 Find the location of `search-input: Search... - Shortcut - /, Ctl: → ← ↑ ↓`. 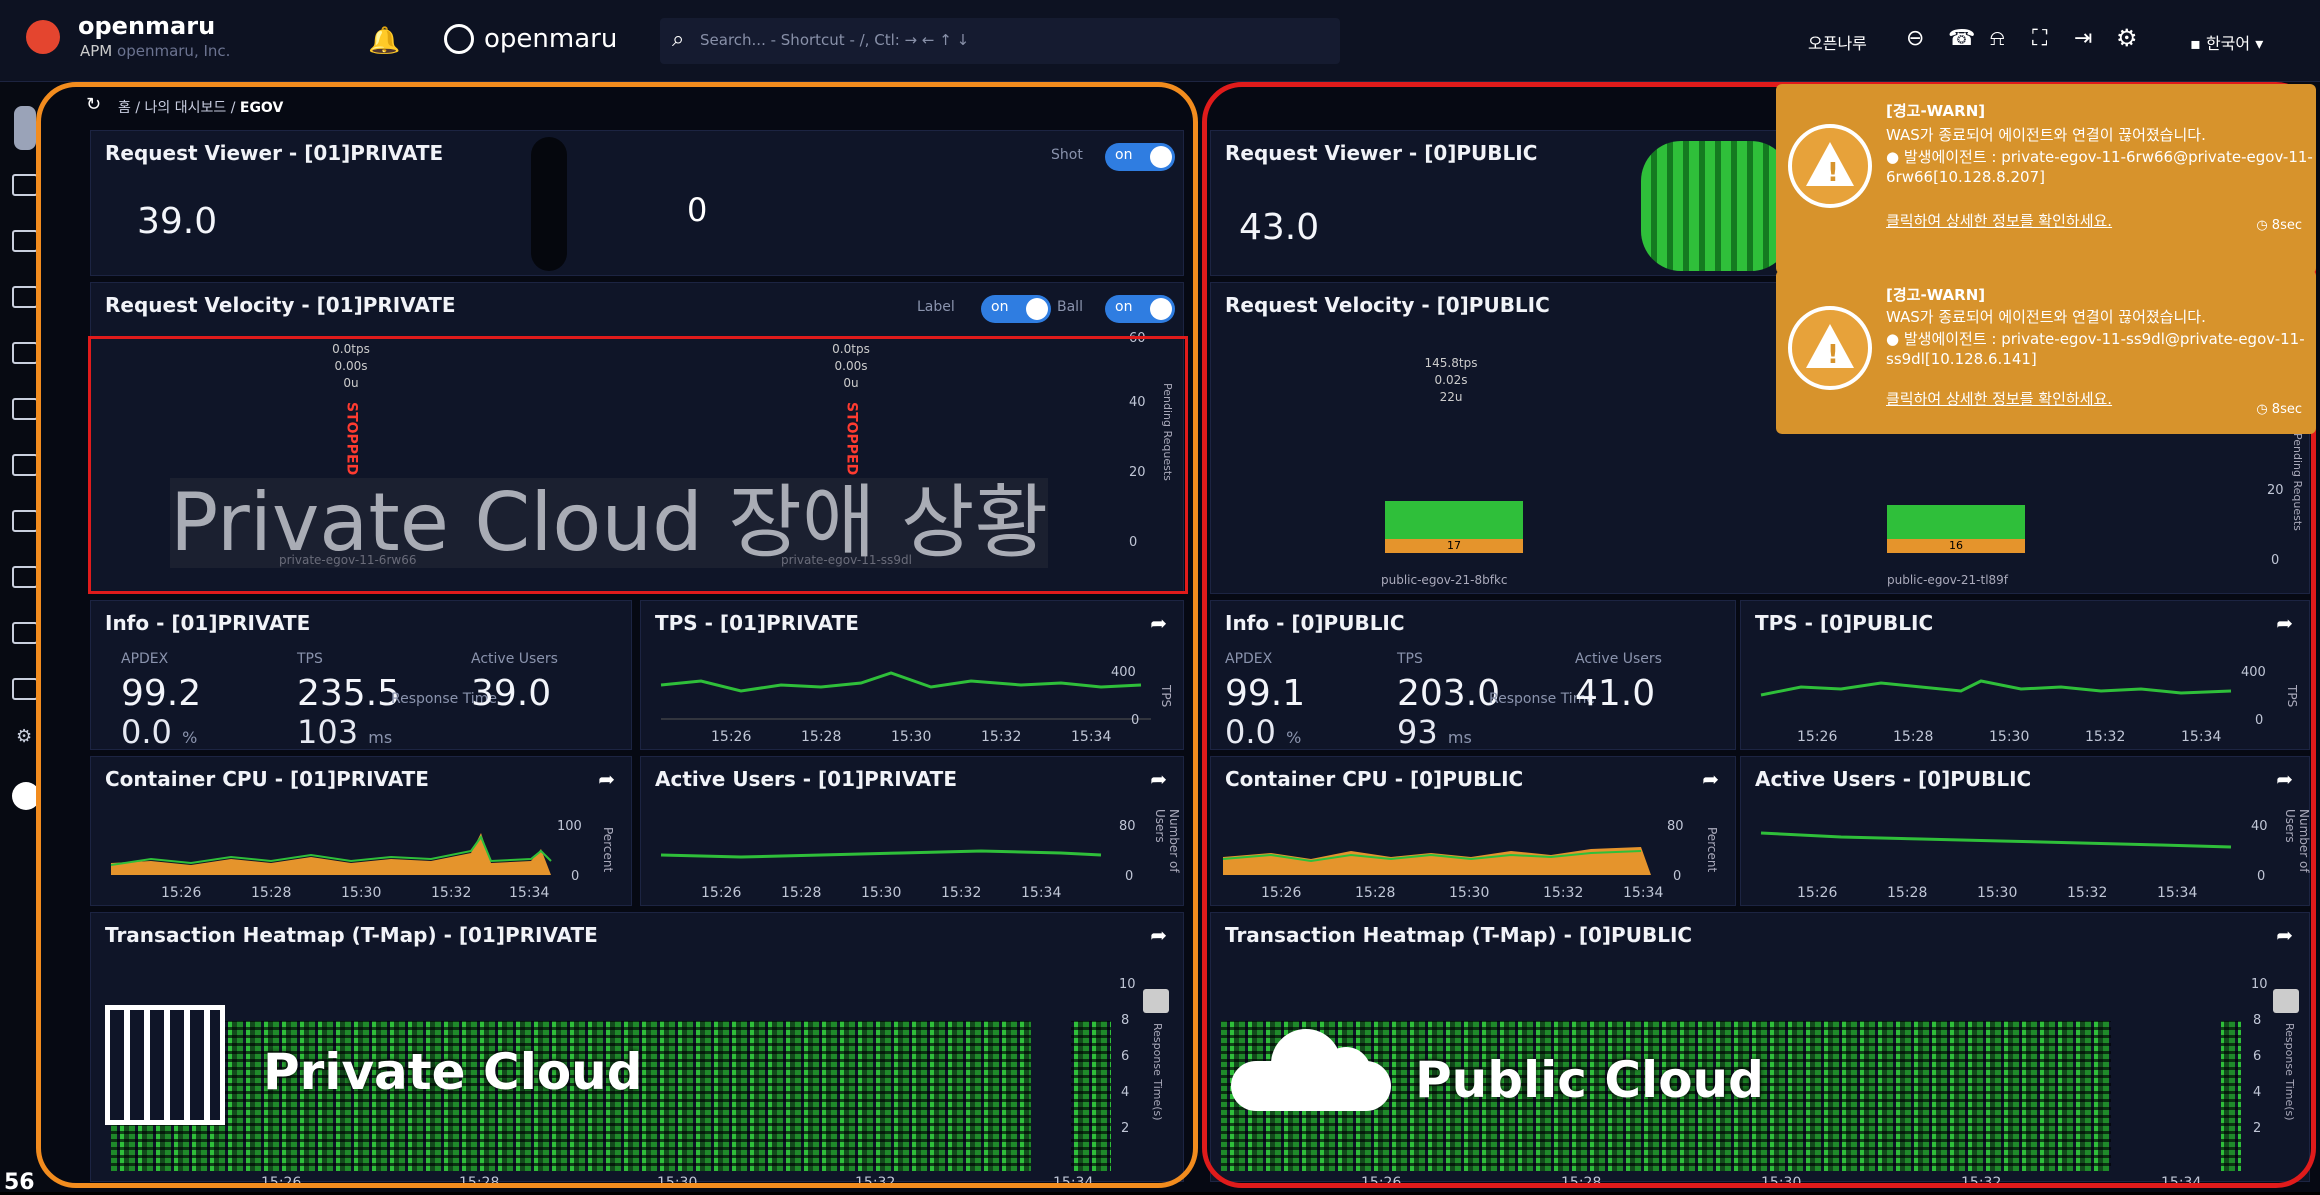

search-input: Search... - Shortcut - /, Ctl: → ← ↑ ↓ is located at coordinates (834, 40).